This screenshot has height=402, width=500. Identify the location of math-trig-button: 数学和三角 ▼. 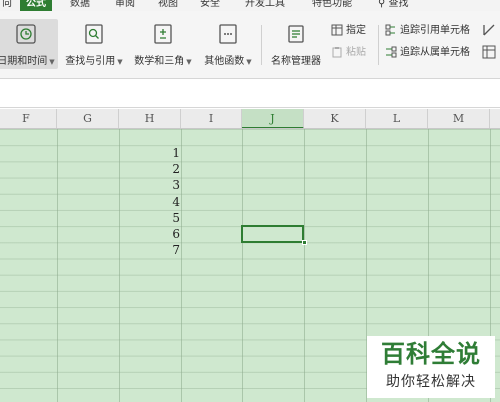
(163, 44).